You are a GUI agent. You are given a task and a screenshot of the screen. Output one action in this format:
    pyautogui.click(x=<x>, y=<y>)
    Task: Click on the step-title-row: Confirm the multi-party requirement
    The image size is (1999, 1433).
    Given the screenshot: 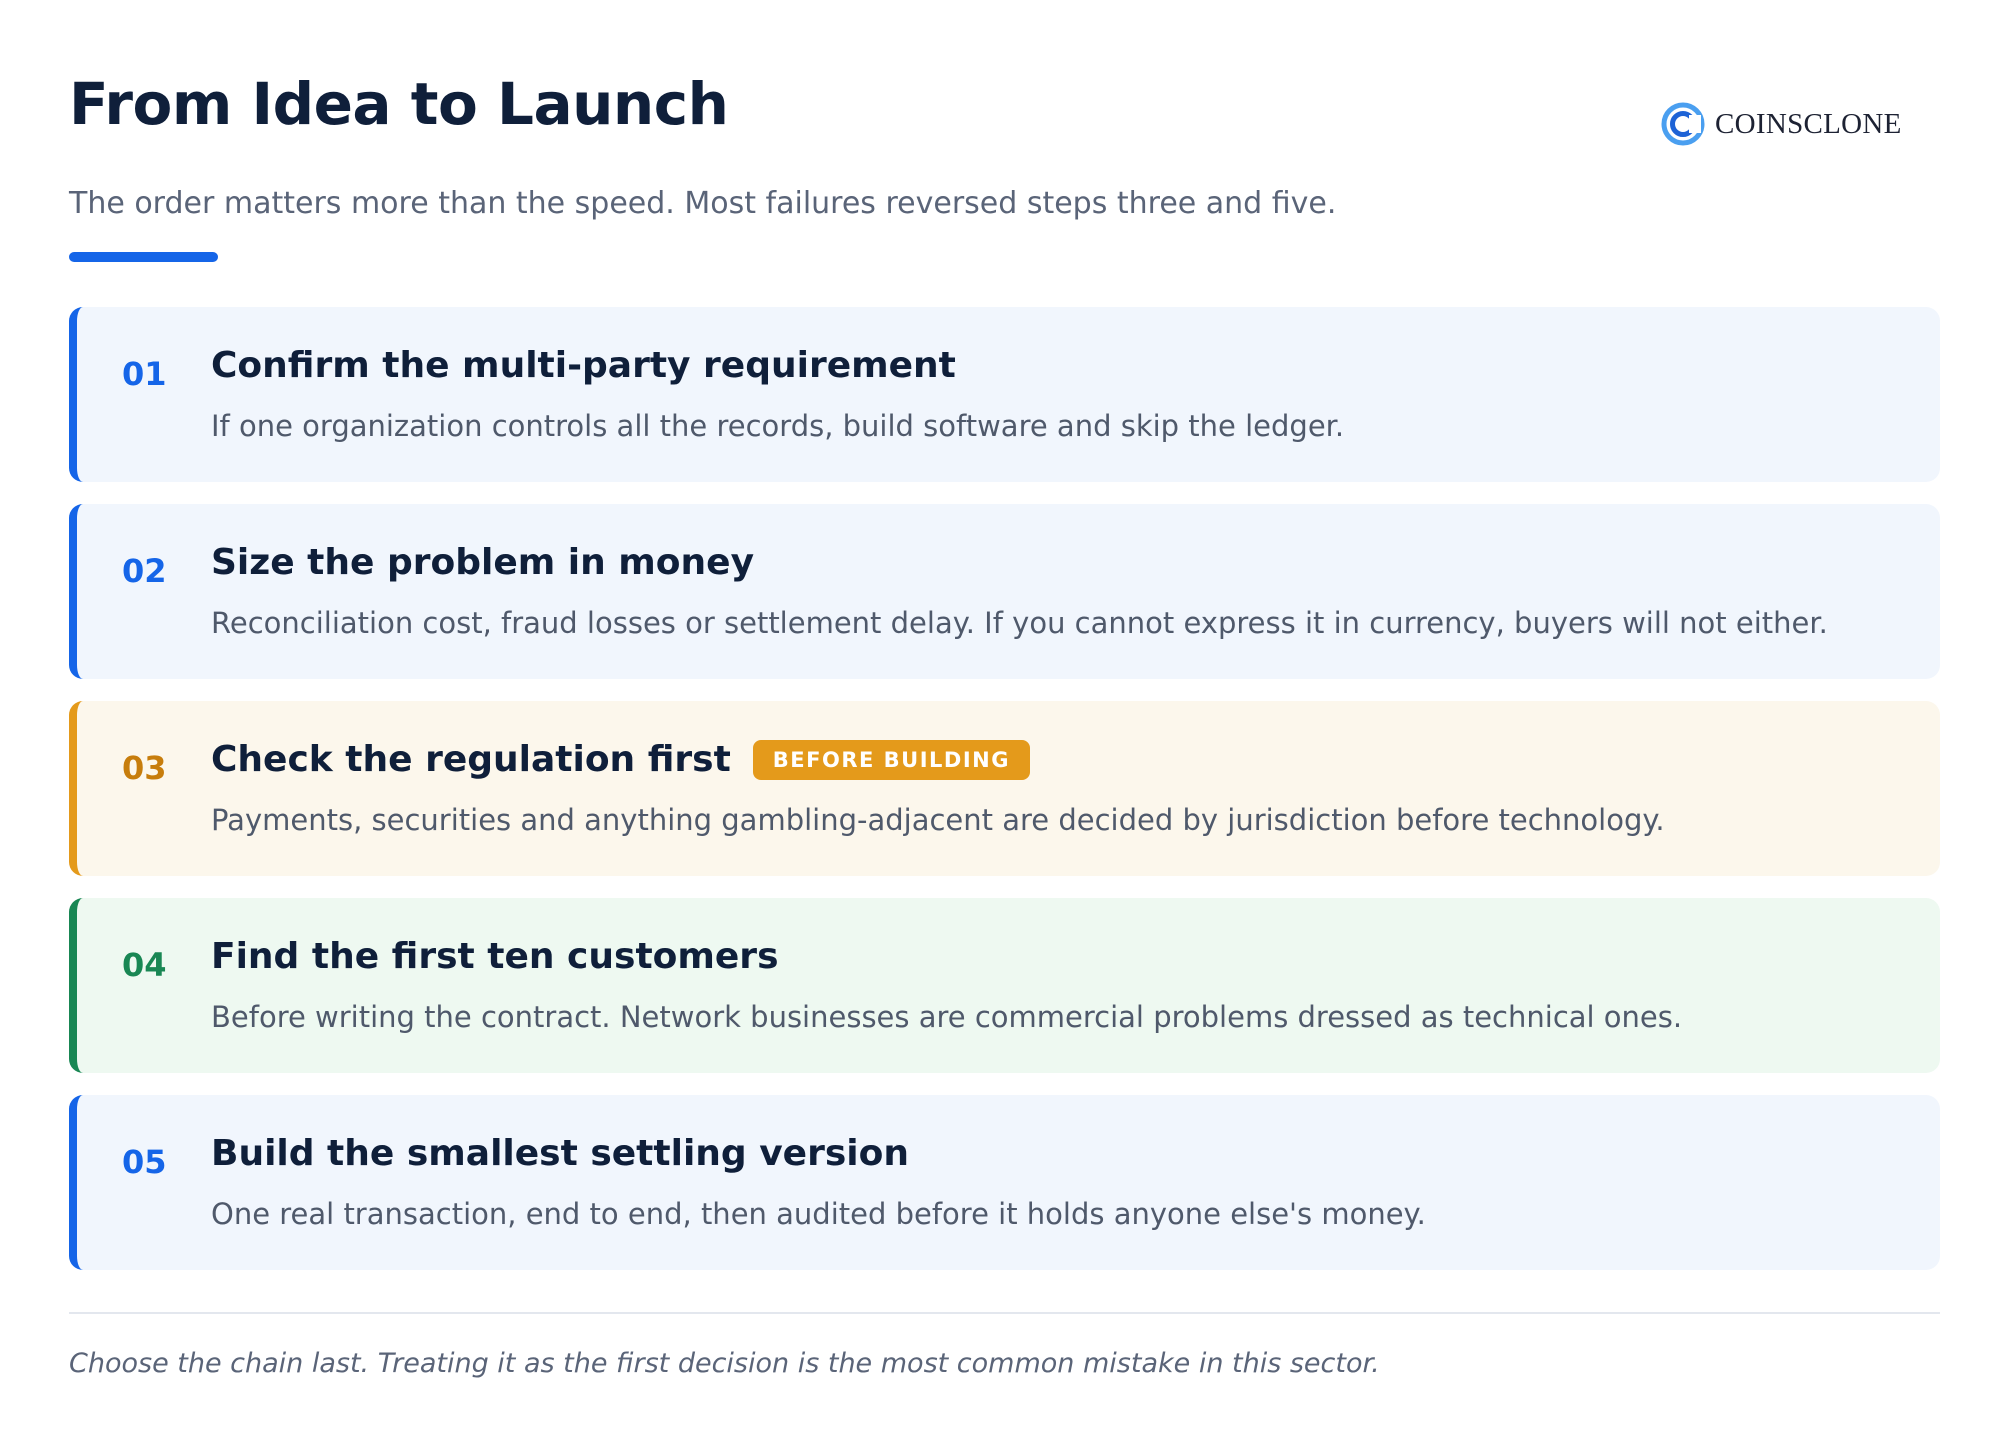 What is the action you would take?
    pyautogui.click(x=583, y=365)
    